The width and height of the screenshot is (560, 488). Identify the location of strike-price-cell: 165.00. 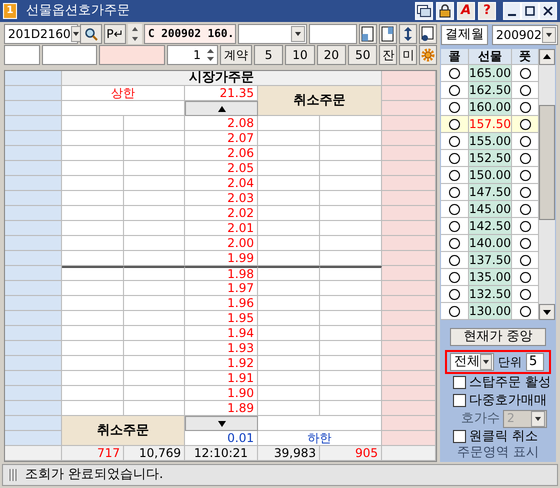
(490, 73).